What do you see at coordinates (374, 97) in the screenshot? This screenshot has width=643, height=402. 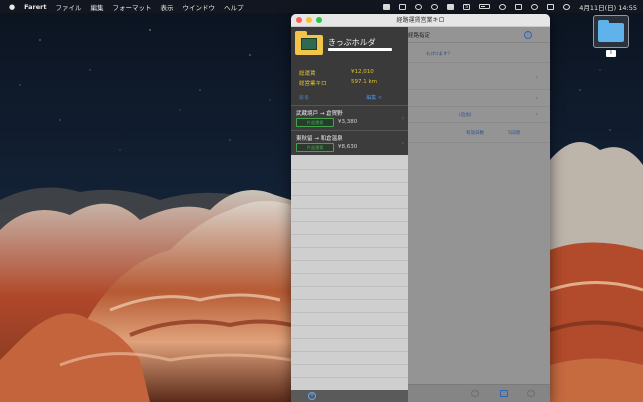 I see `edit-link: 編集 <` at bounding box center [374, 97].